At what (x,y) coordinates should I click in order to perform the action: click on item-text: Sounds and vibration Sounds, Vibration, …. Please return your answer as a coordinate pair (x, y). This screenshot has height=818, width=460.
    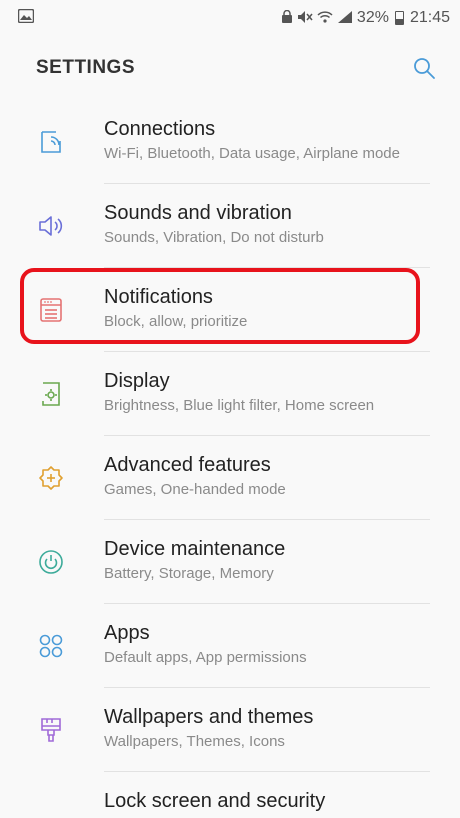
    Looking at the image, I should click on (267, 224).